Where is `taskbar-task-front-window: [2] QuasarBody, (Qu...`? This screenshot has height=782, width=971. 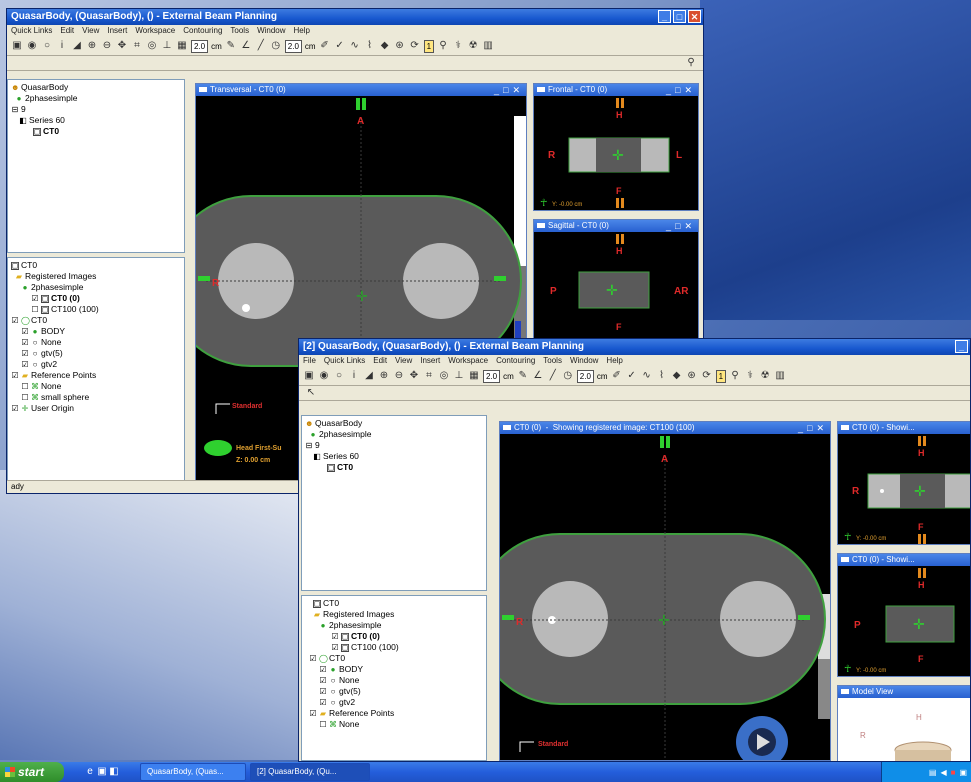
taskbar-task-front-window: [2] QuasarBody, (Qu... is located at coordinates (310, 772).